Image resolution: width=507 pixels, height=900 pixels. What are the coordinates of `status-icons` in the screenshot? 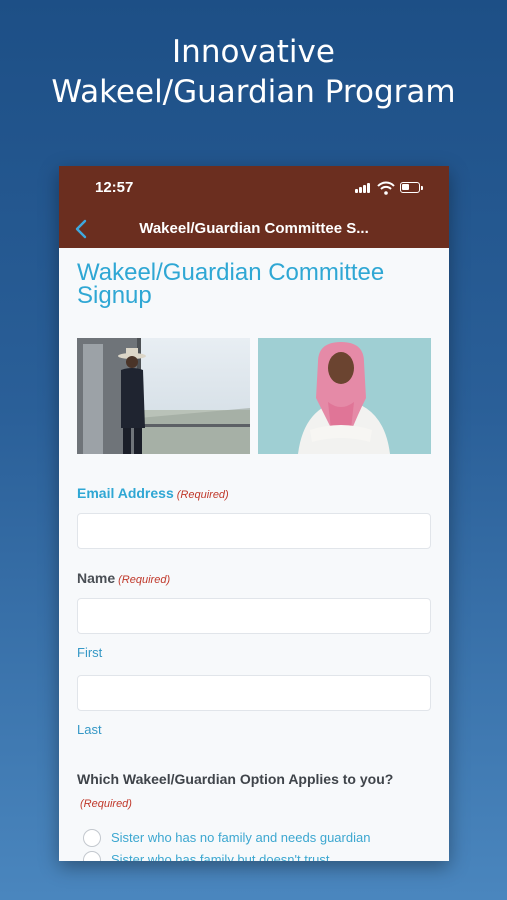 It's located at (390, 188).